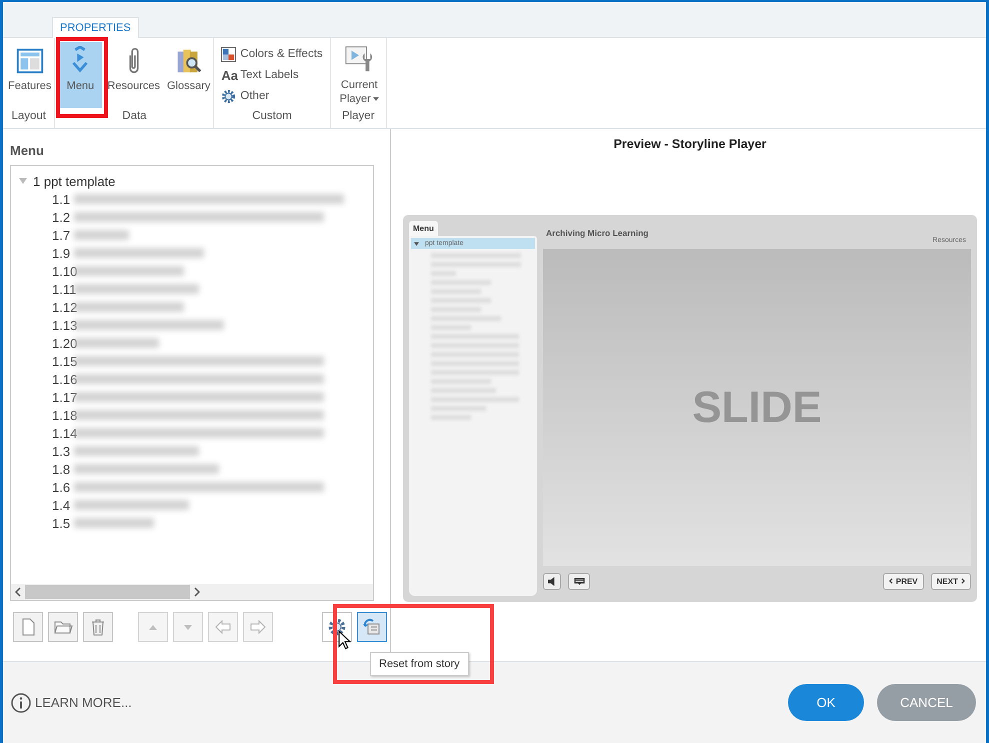  What do you see at coordinates (62, 523) in the screenshot?
I see `slide-number: 1.5` at bounding box center [62, 523].